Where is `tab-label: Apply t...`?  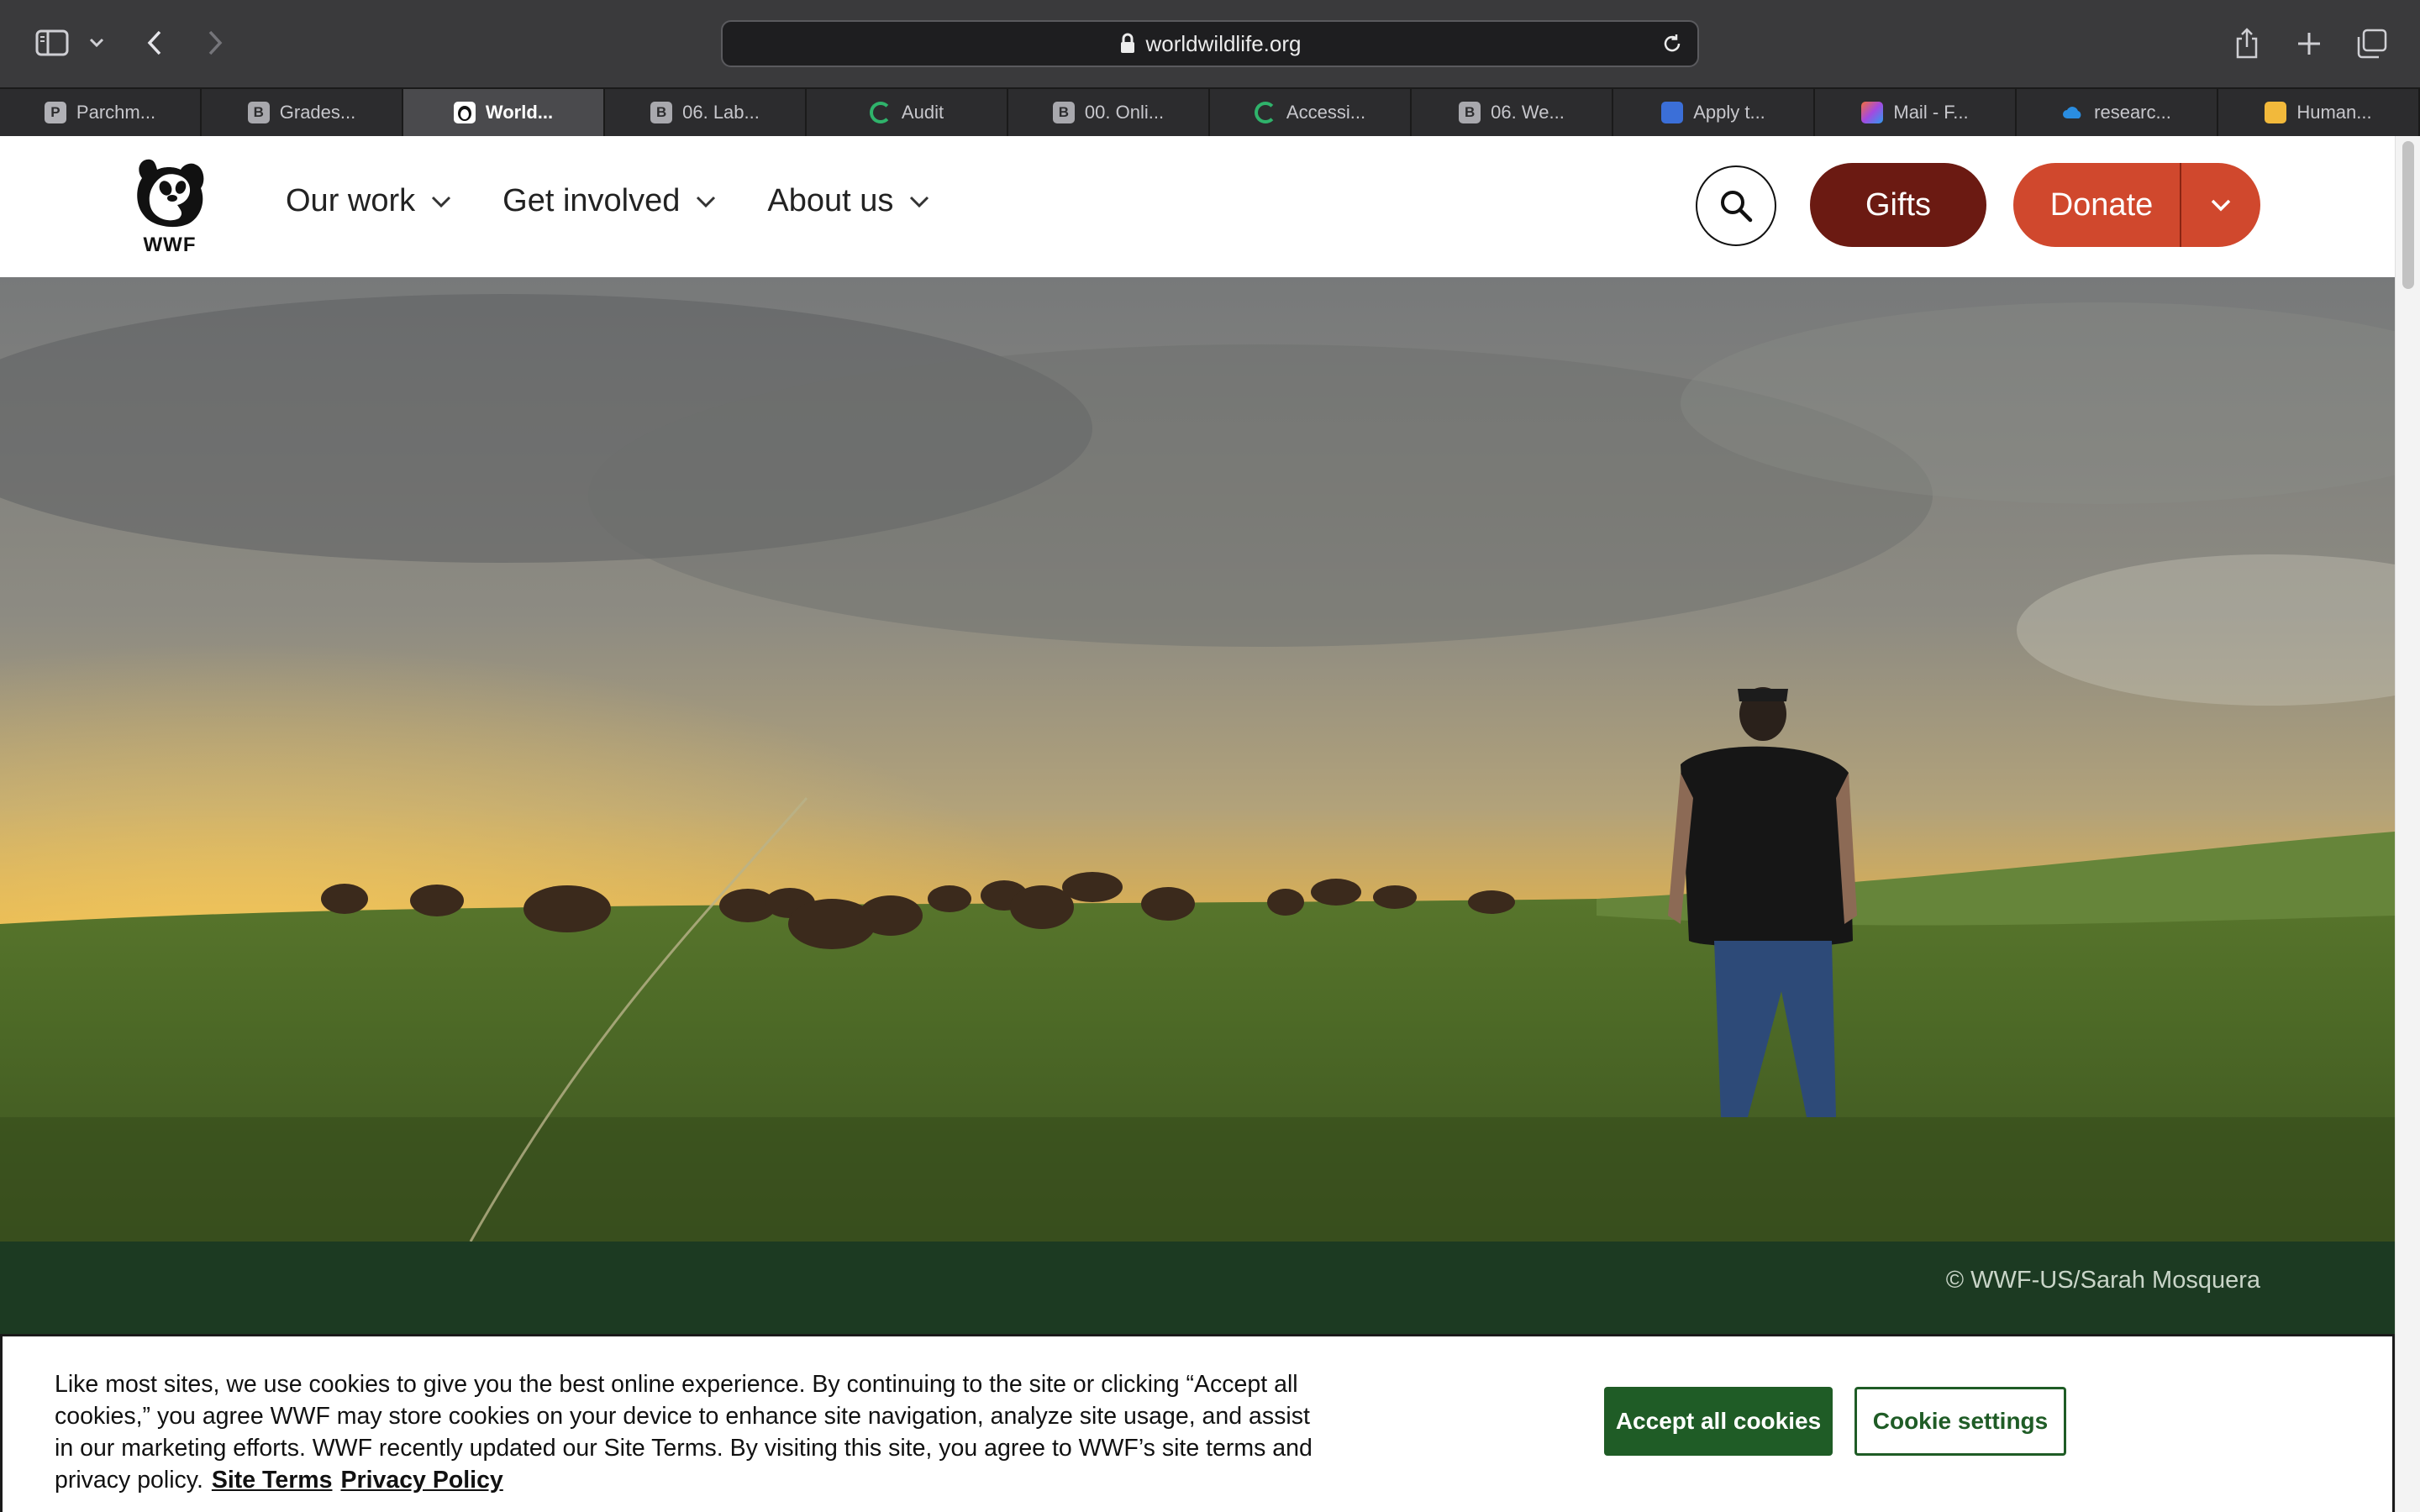
tab-label: Apply t... is located at coordinates (1729, 112).